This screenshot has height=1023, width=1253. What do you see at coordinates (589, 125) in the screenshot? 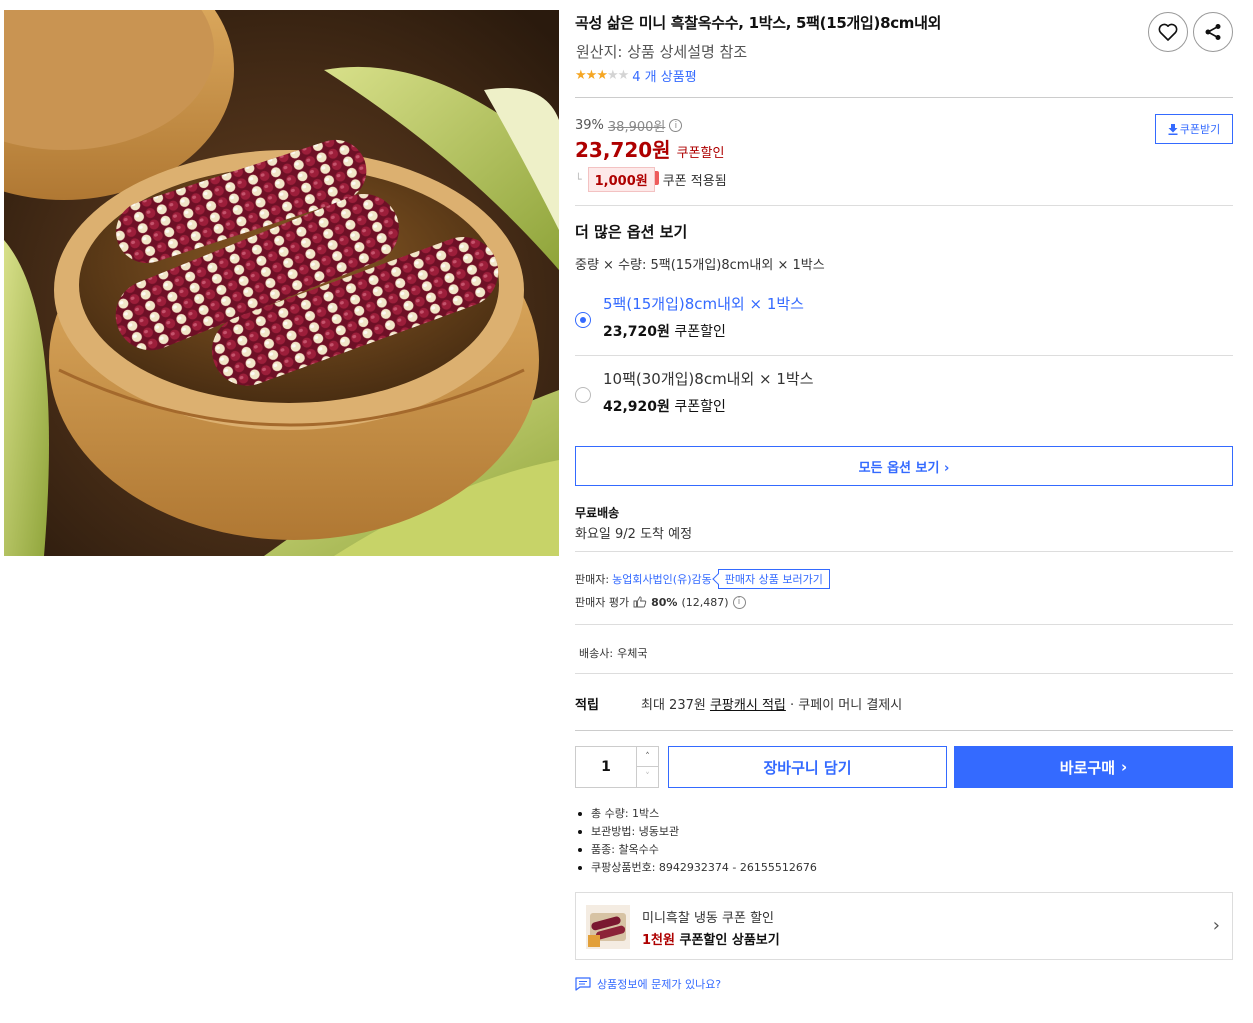
I see `discount-rate: 39%` at bounding box center [589, 125].